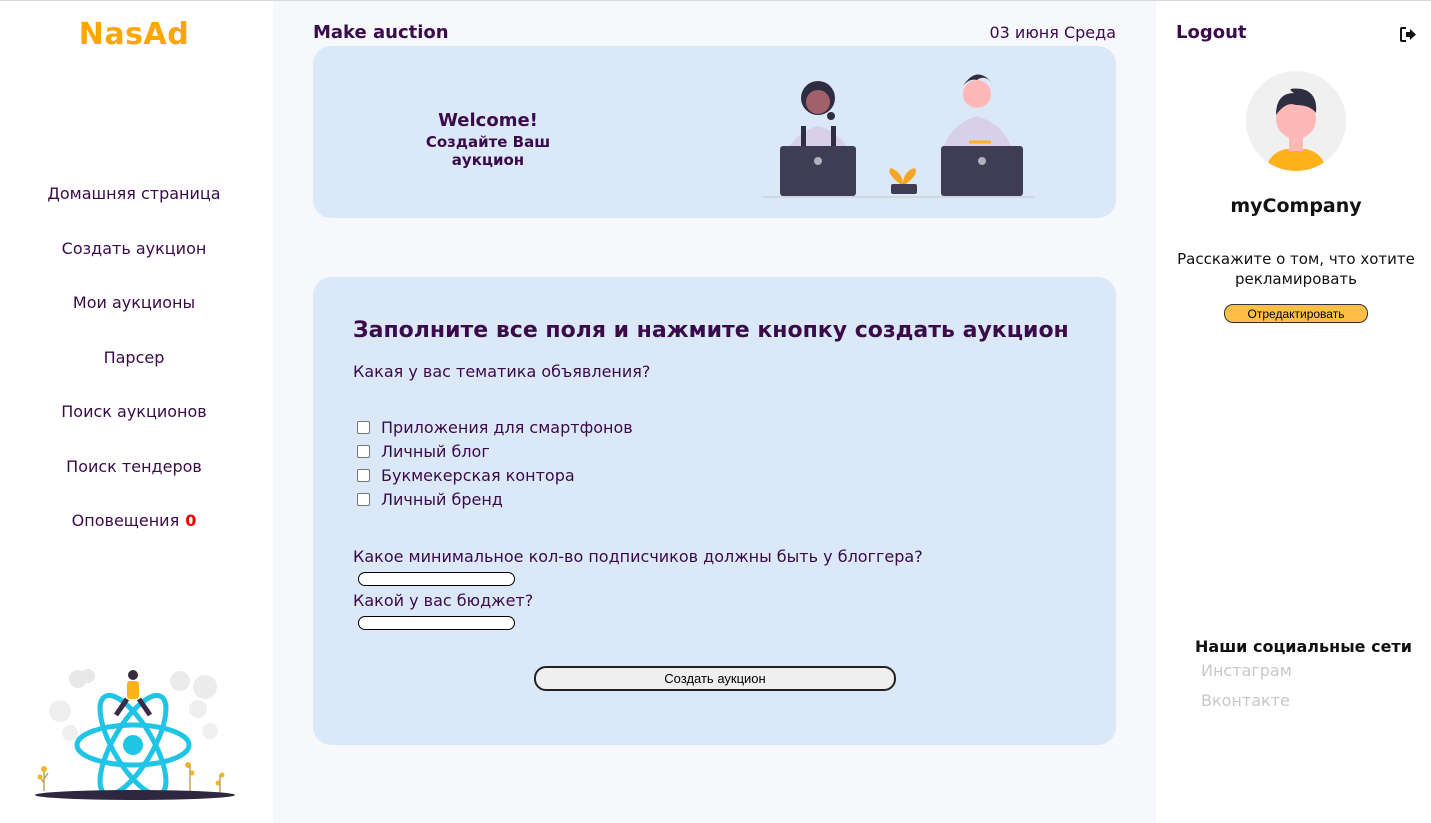 The image size is (1431, 823). I want to click on company-name: myCompany, so click(1296, 206).